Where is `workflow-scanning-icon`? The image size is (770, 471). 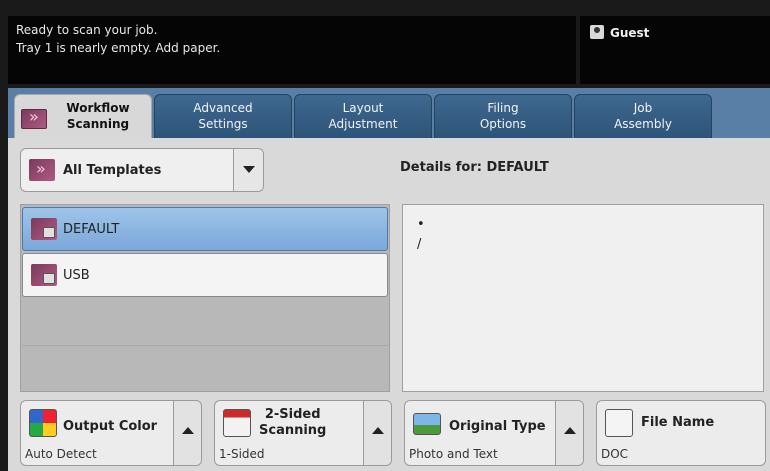
workflow-scanning-icon is located at coordinates (34, 119).